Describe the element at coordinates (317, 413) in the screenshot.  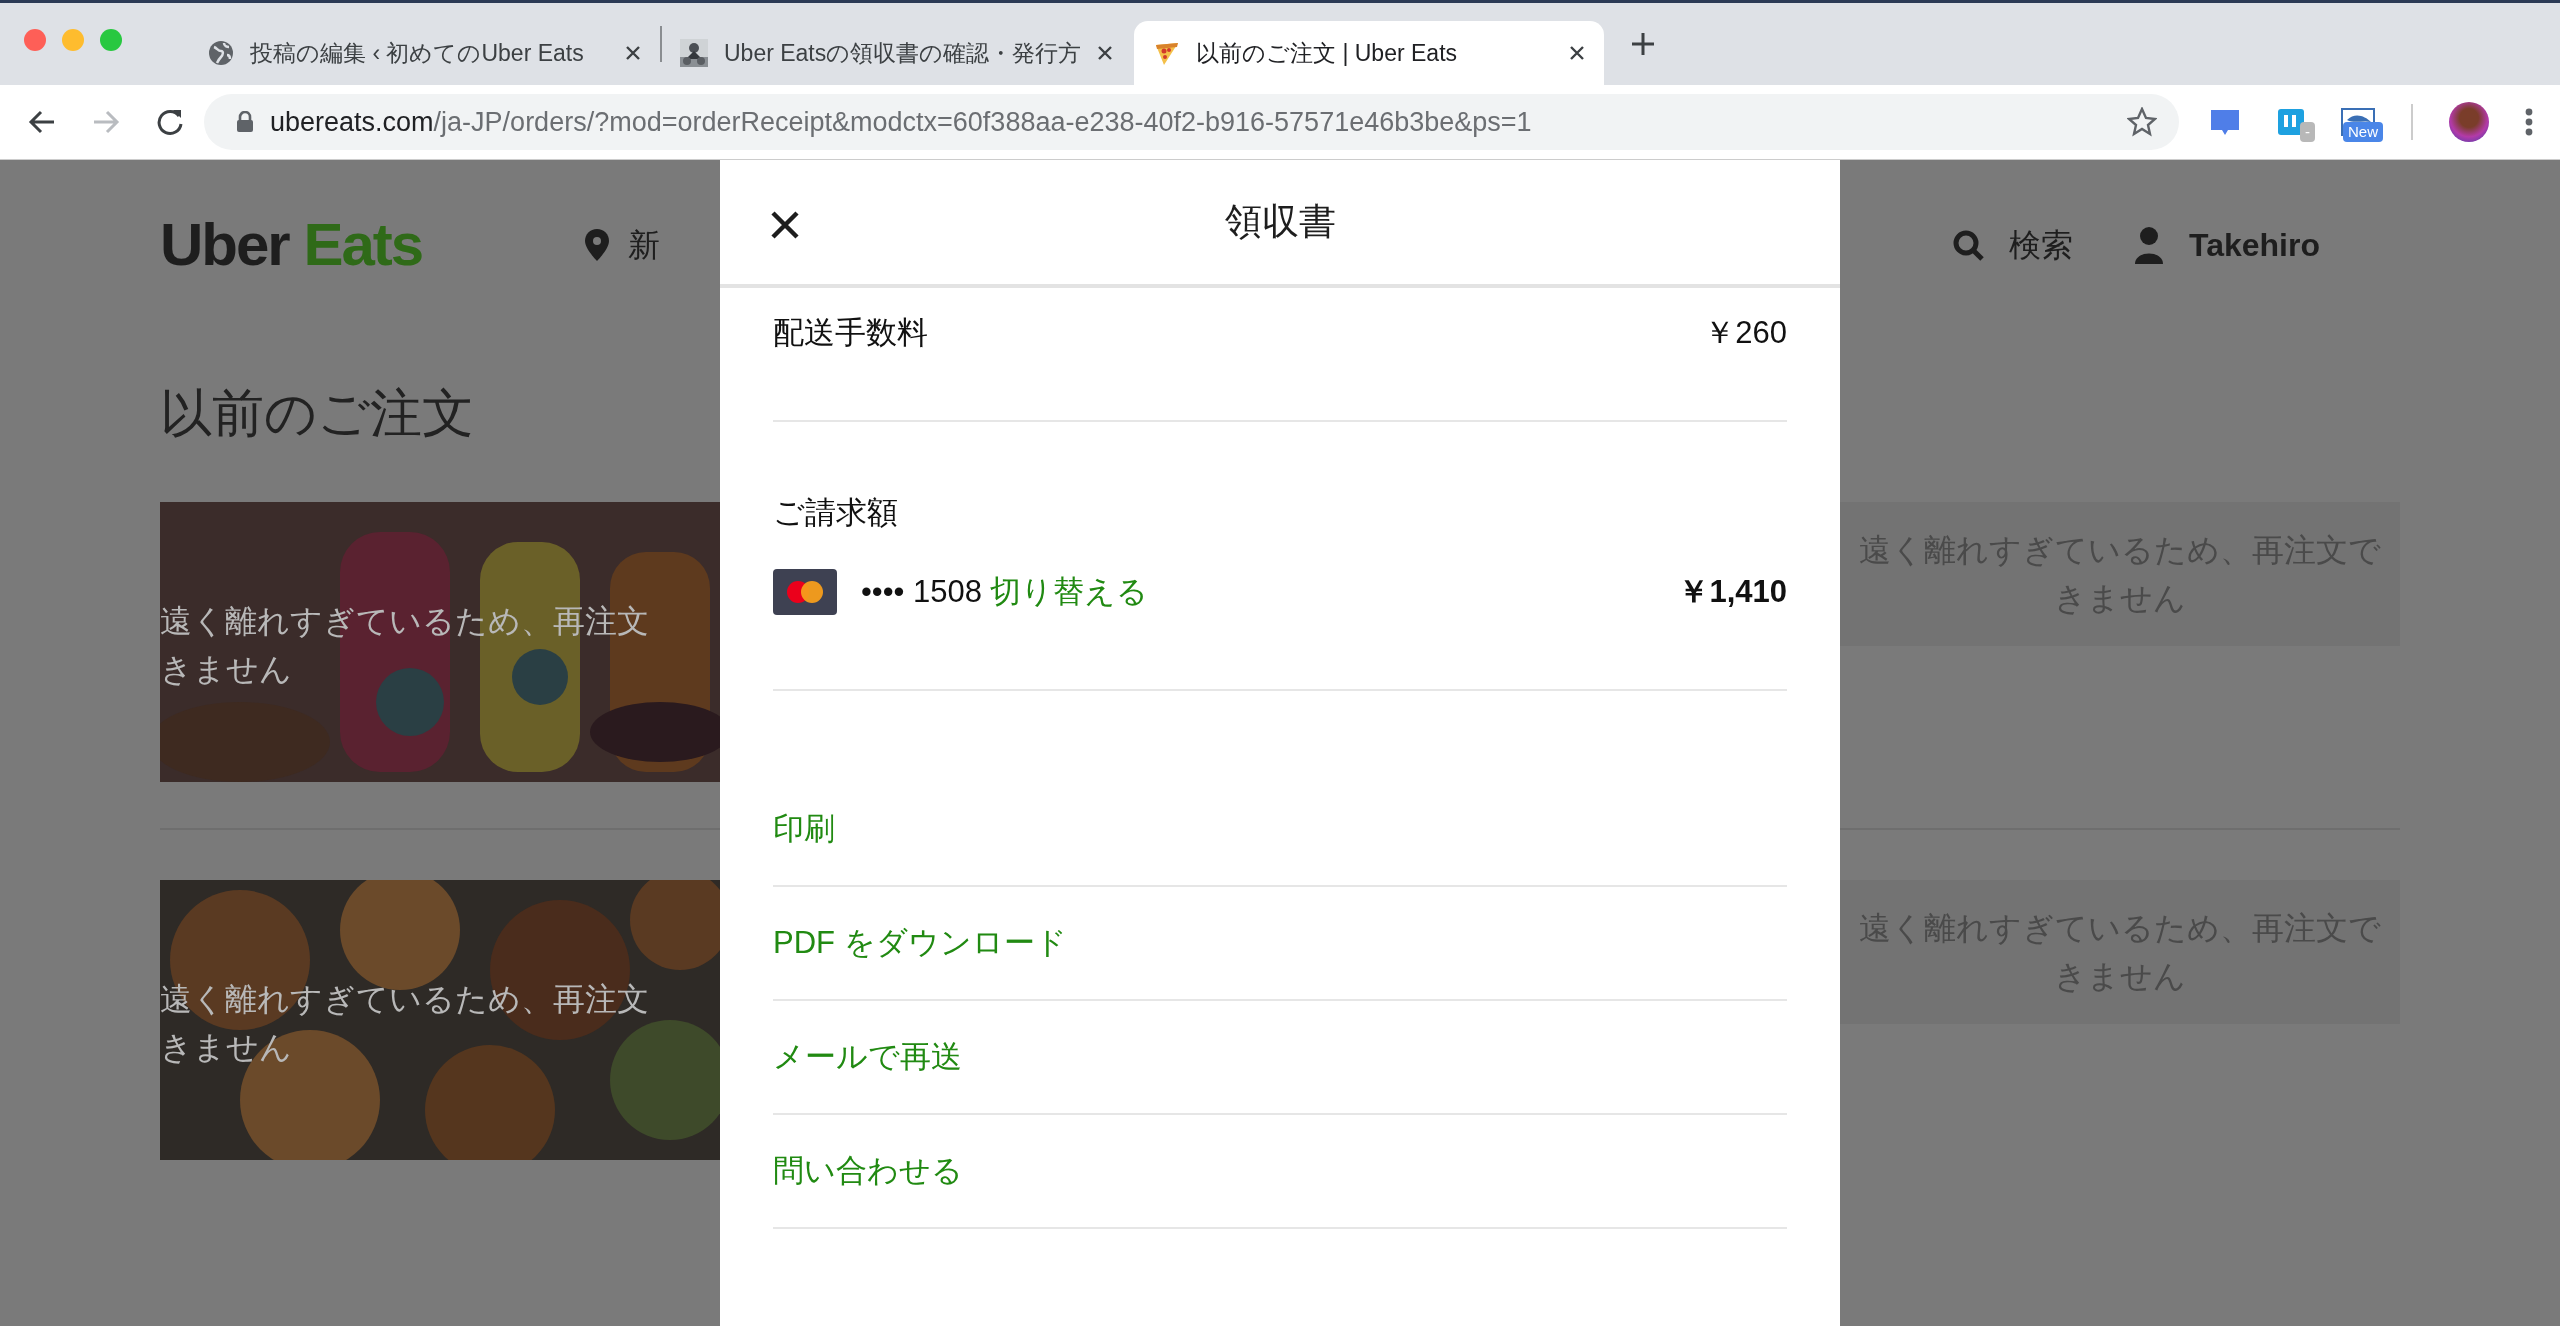
I see `page-heading: 以前のご注文` at that location.